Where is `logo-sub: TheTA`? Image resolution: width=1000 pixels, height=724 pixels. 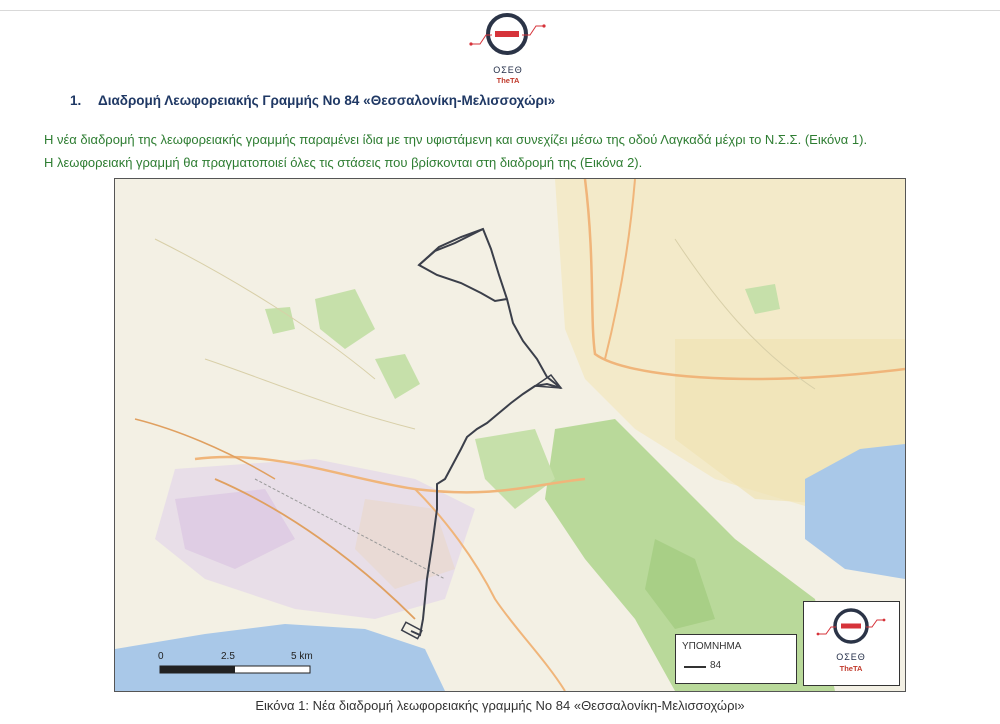
logo-sub: TheTA is located at coordinates (508, 80).